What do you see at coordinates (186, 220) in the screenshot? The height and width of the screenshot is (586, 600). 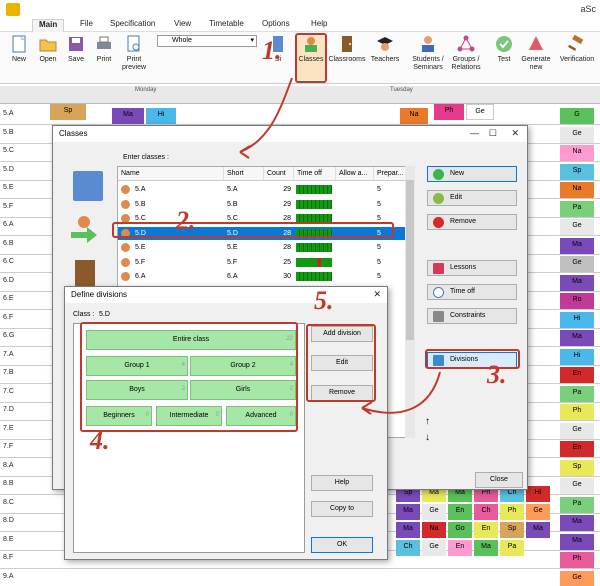 I see `annotation-step-2: 2.` at bounding box center [186, 220].